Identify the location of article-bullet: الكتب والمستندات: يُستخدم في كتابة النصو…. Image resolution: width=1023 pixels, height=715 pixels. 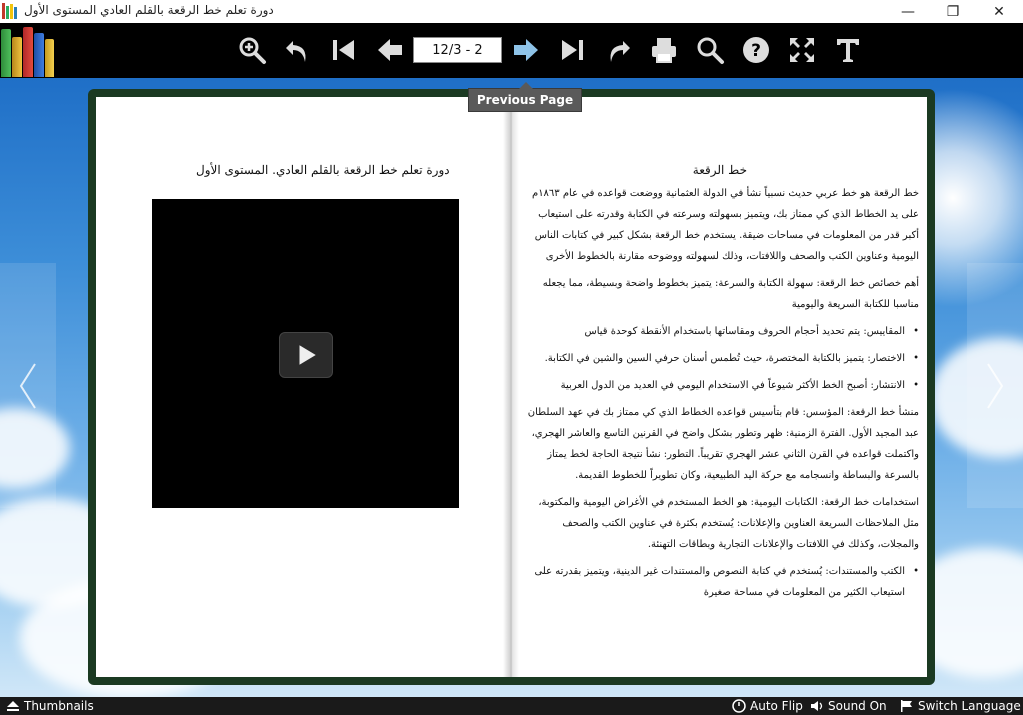
(720, 582).